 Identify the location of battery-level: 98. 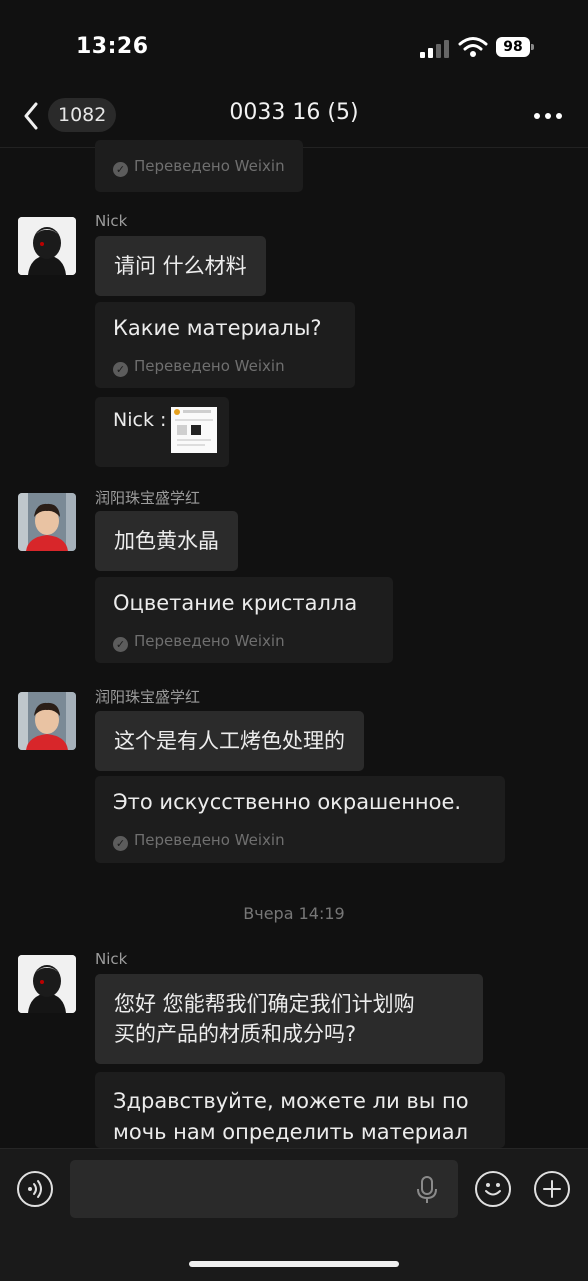
(513, 47).